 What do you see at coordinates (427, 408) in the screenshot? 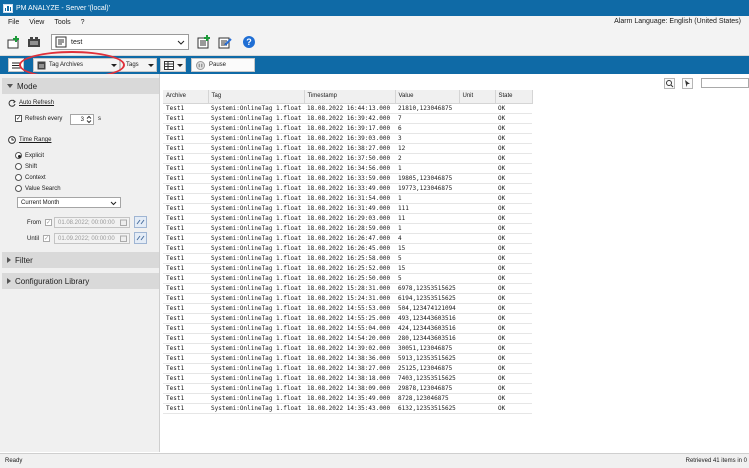
I see `table-cell: 6132,12353515625` at bounding box center [427, 408].